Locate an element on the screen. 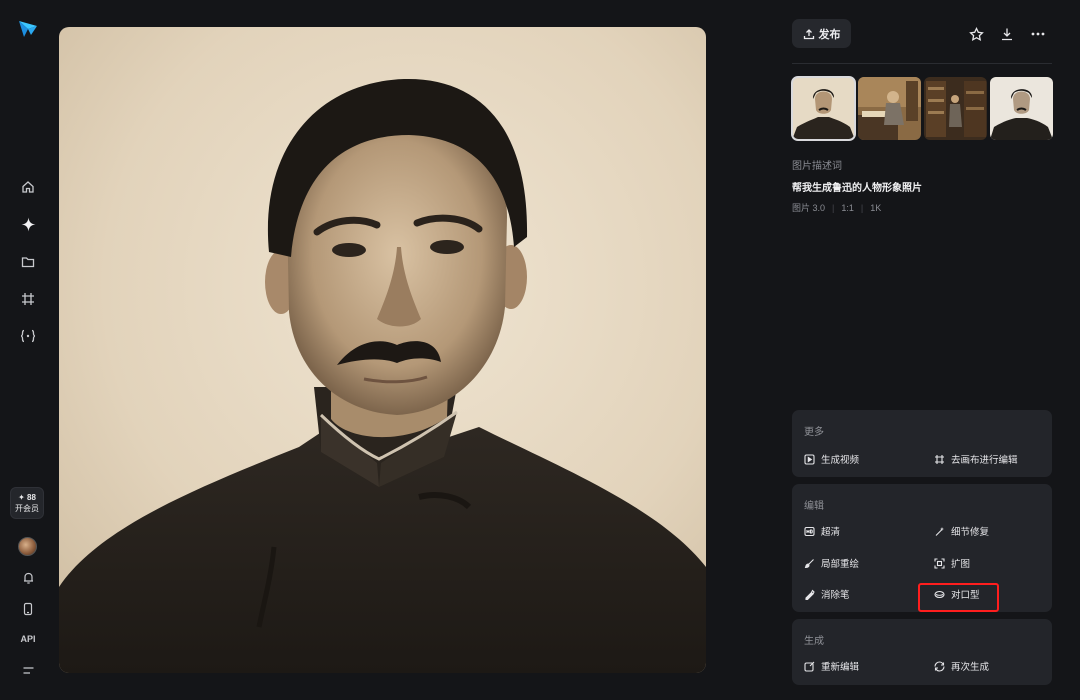 This screenshot has width=1080, height=700. re-edit-button: 重新编辑 is located at coordinates (831, 666).